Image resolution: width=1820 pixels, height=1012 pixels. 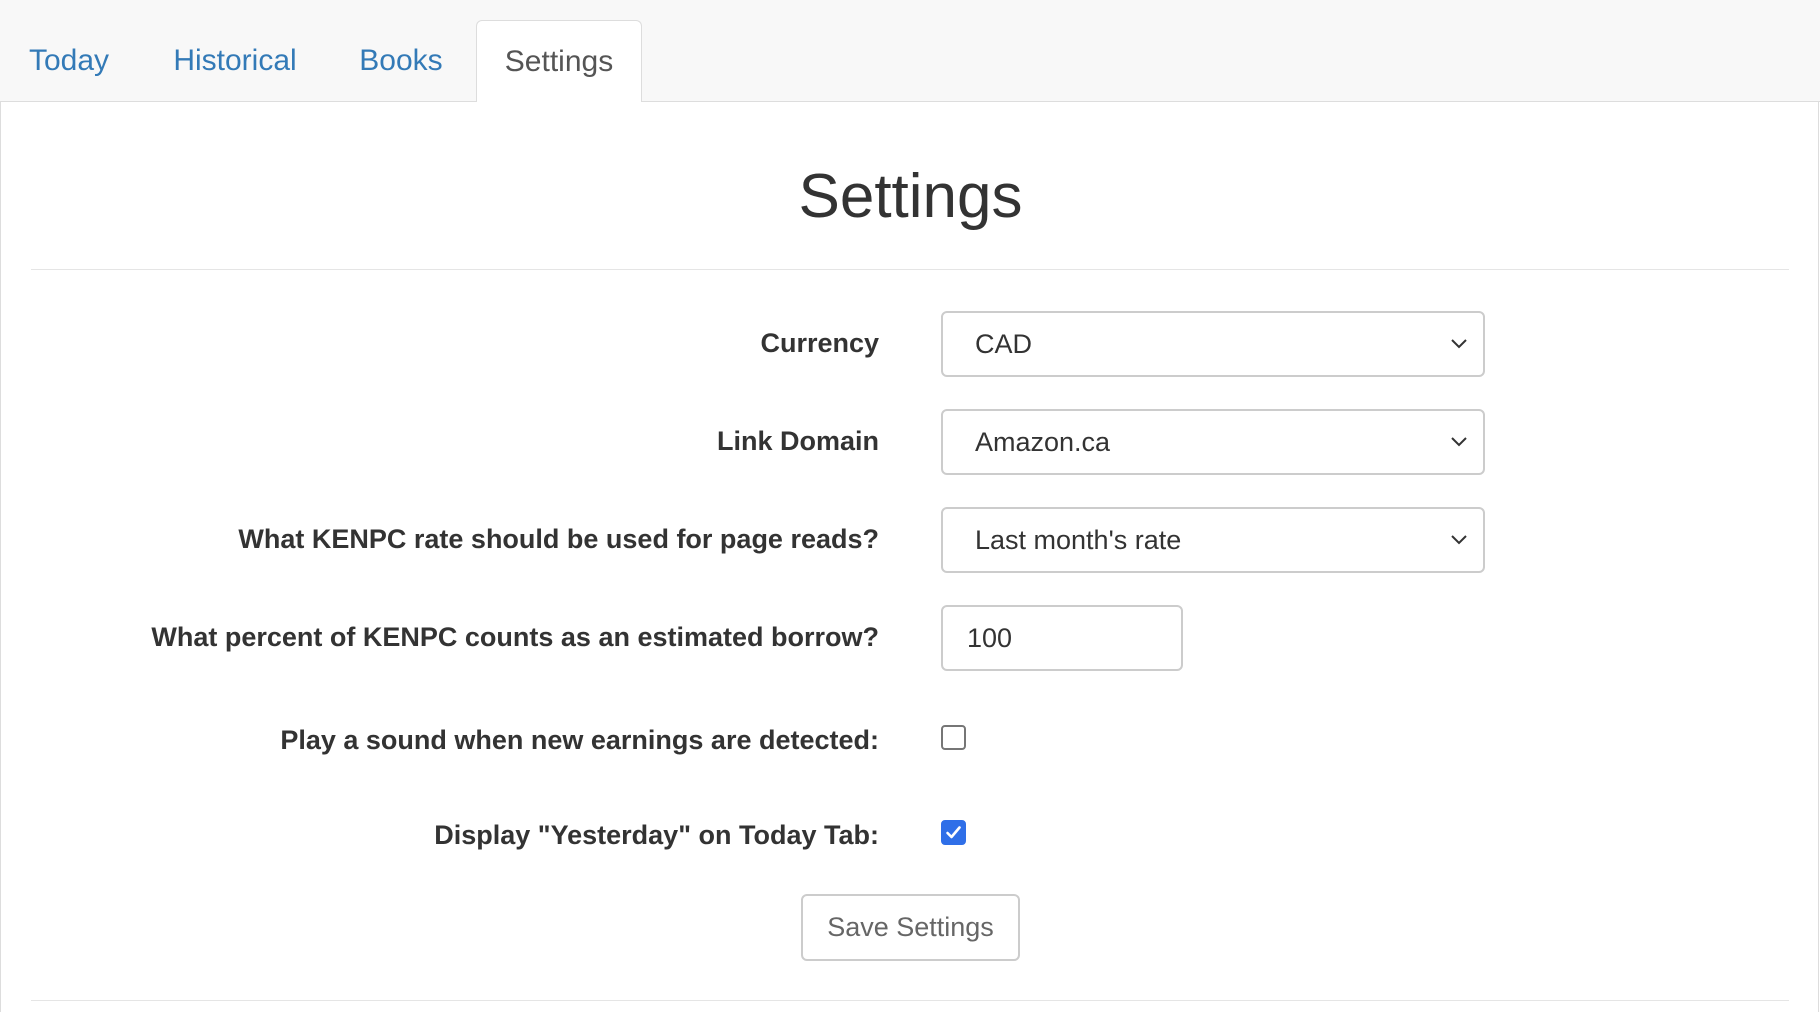 What do you see at coordinates (910, 1000) in the screenshot?
I see `bottom-divider` at bounding box center [910, 1000].